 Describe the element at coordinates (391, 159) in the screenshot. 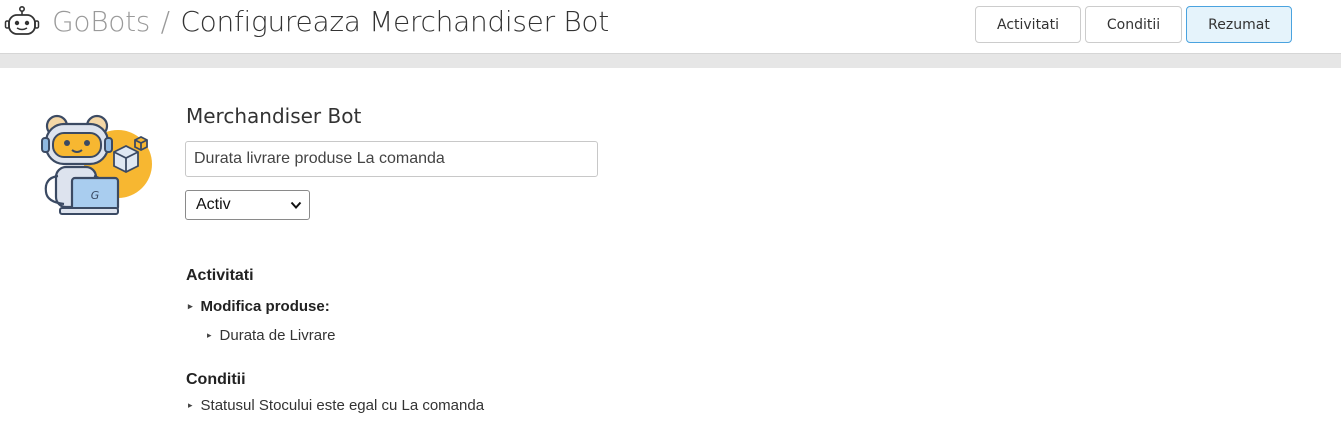

I see `bot-description-input` at that location.